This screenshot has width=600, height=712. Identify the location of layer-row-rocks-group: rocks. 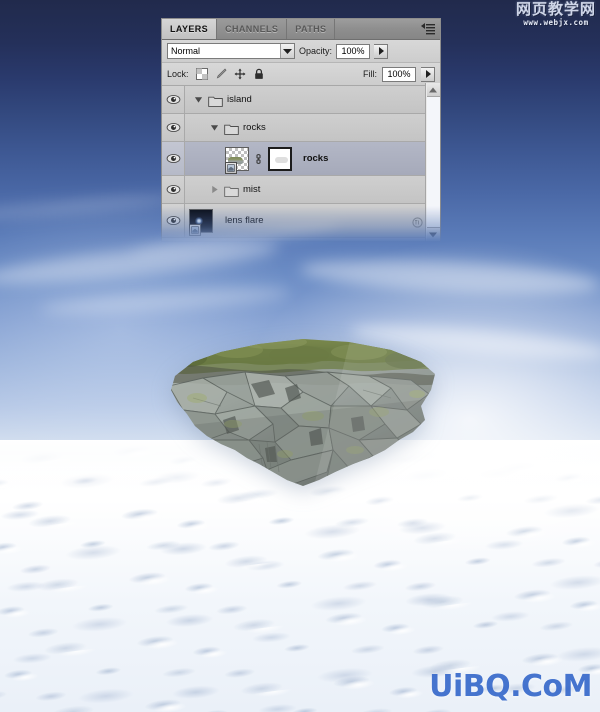
(301, 128).